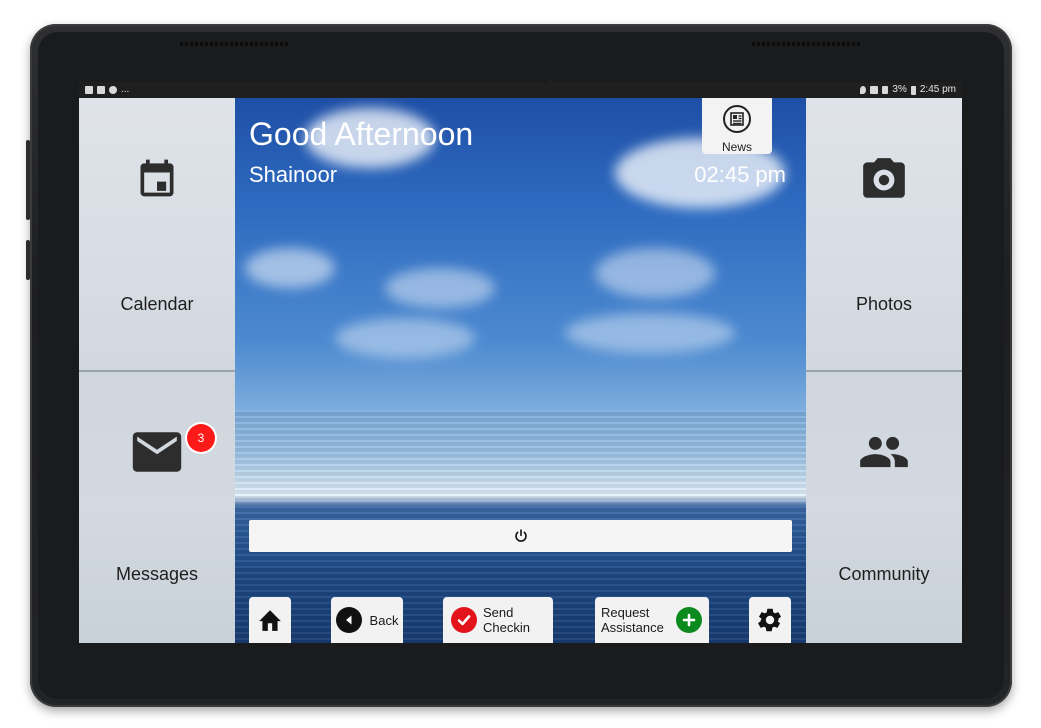 Image resolution: width=1041 pixels, height=728 pixels. Describe the element at coordinates (884, 507) in the screenshot. I see `community-tile: Community` at that location.